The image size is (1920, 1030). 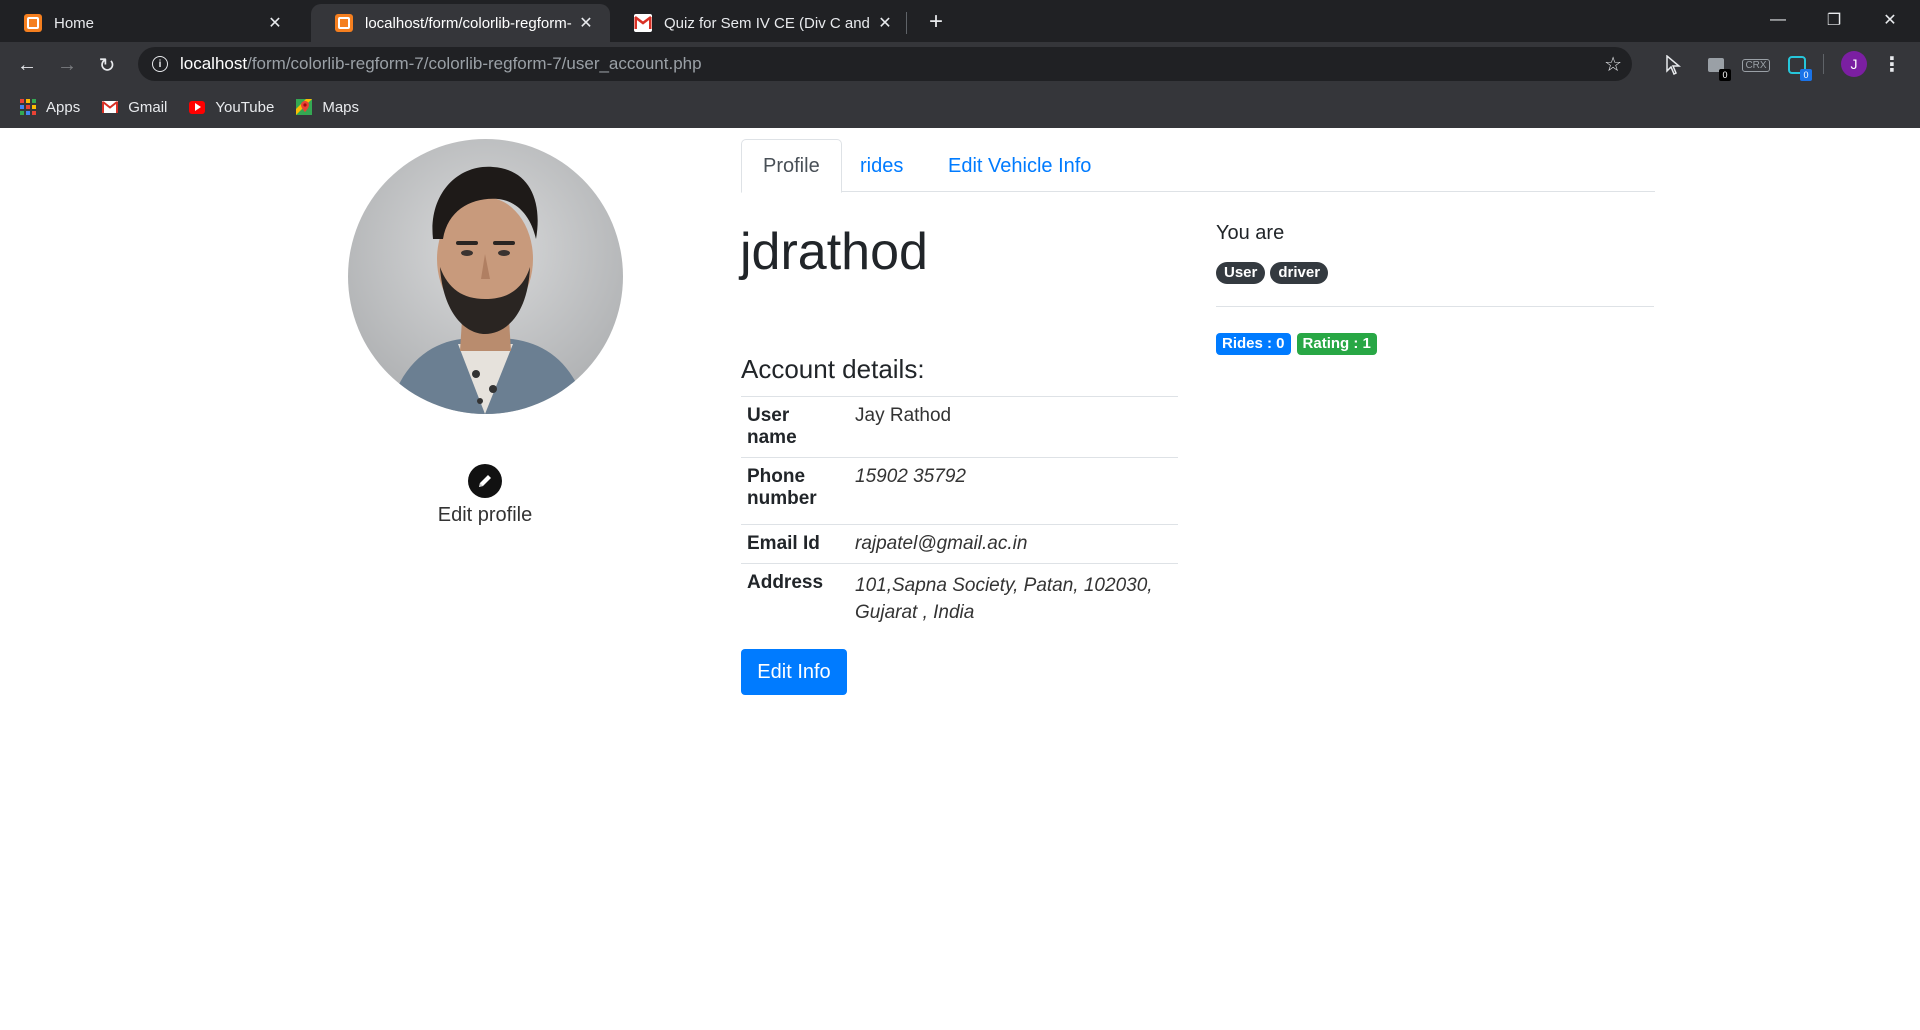 I want to click on rating-badge: Rating : 1, so click(x=1336, y=344).